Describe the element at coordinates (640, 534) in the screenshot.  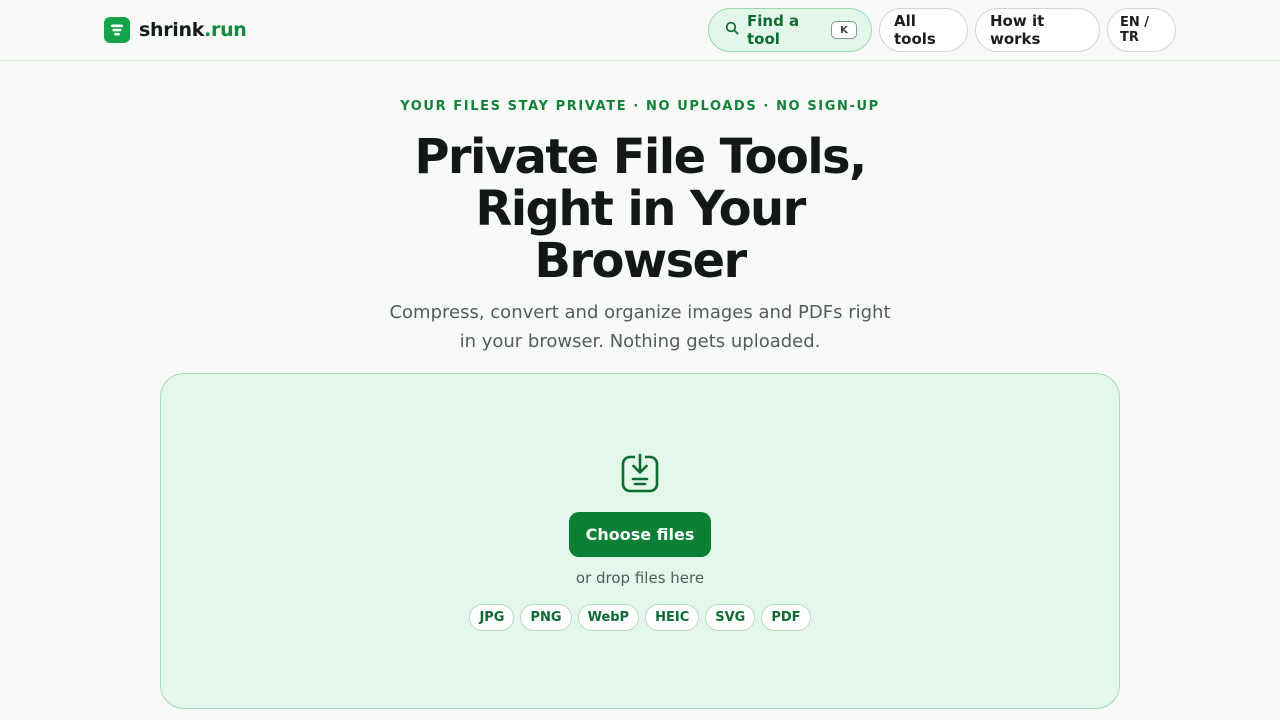
I see `choose-files-button: Choose files` at that location.